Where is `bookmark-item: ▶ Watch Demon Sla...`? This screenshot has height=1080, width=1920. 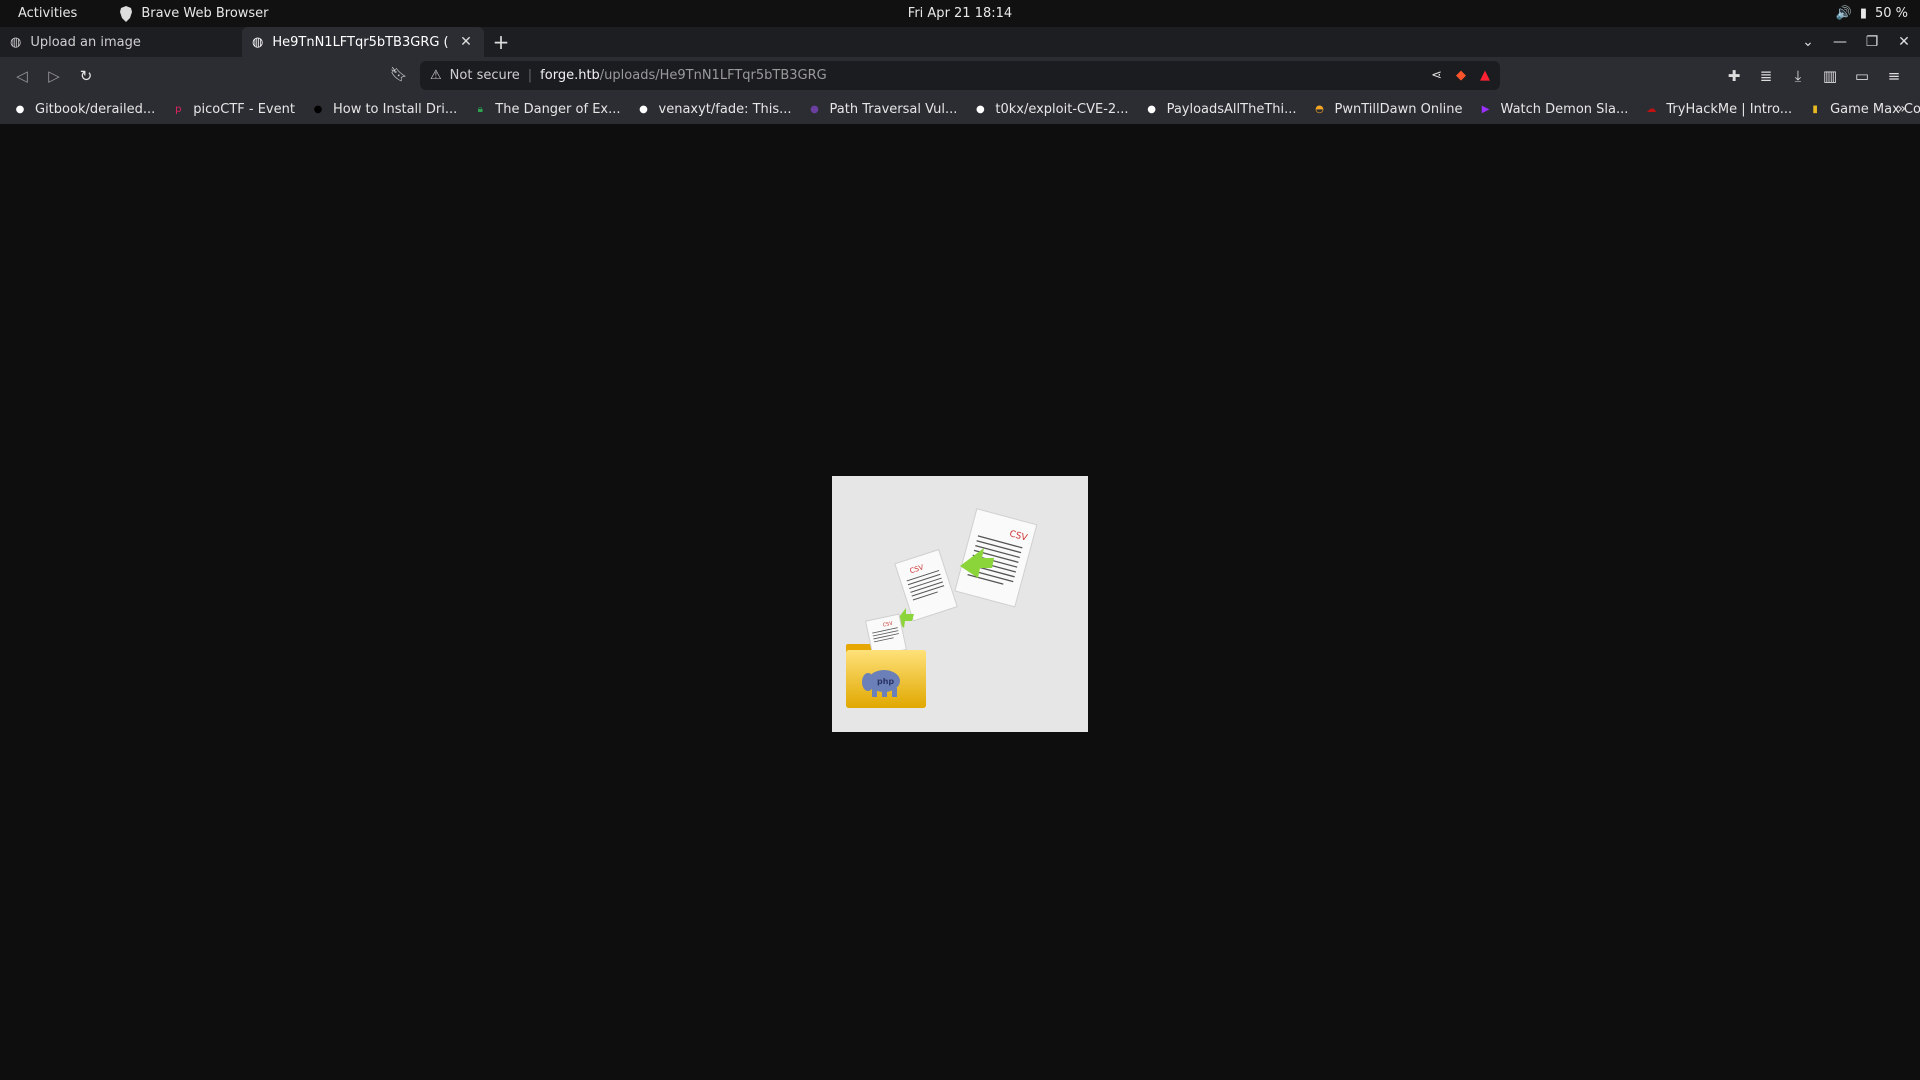 bookmark-item: ▶ Watch Demon Sla... is located at coordinates (1553, 109).